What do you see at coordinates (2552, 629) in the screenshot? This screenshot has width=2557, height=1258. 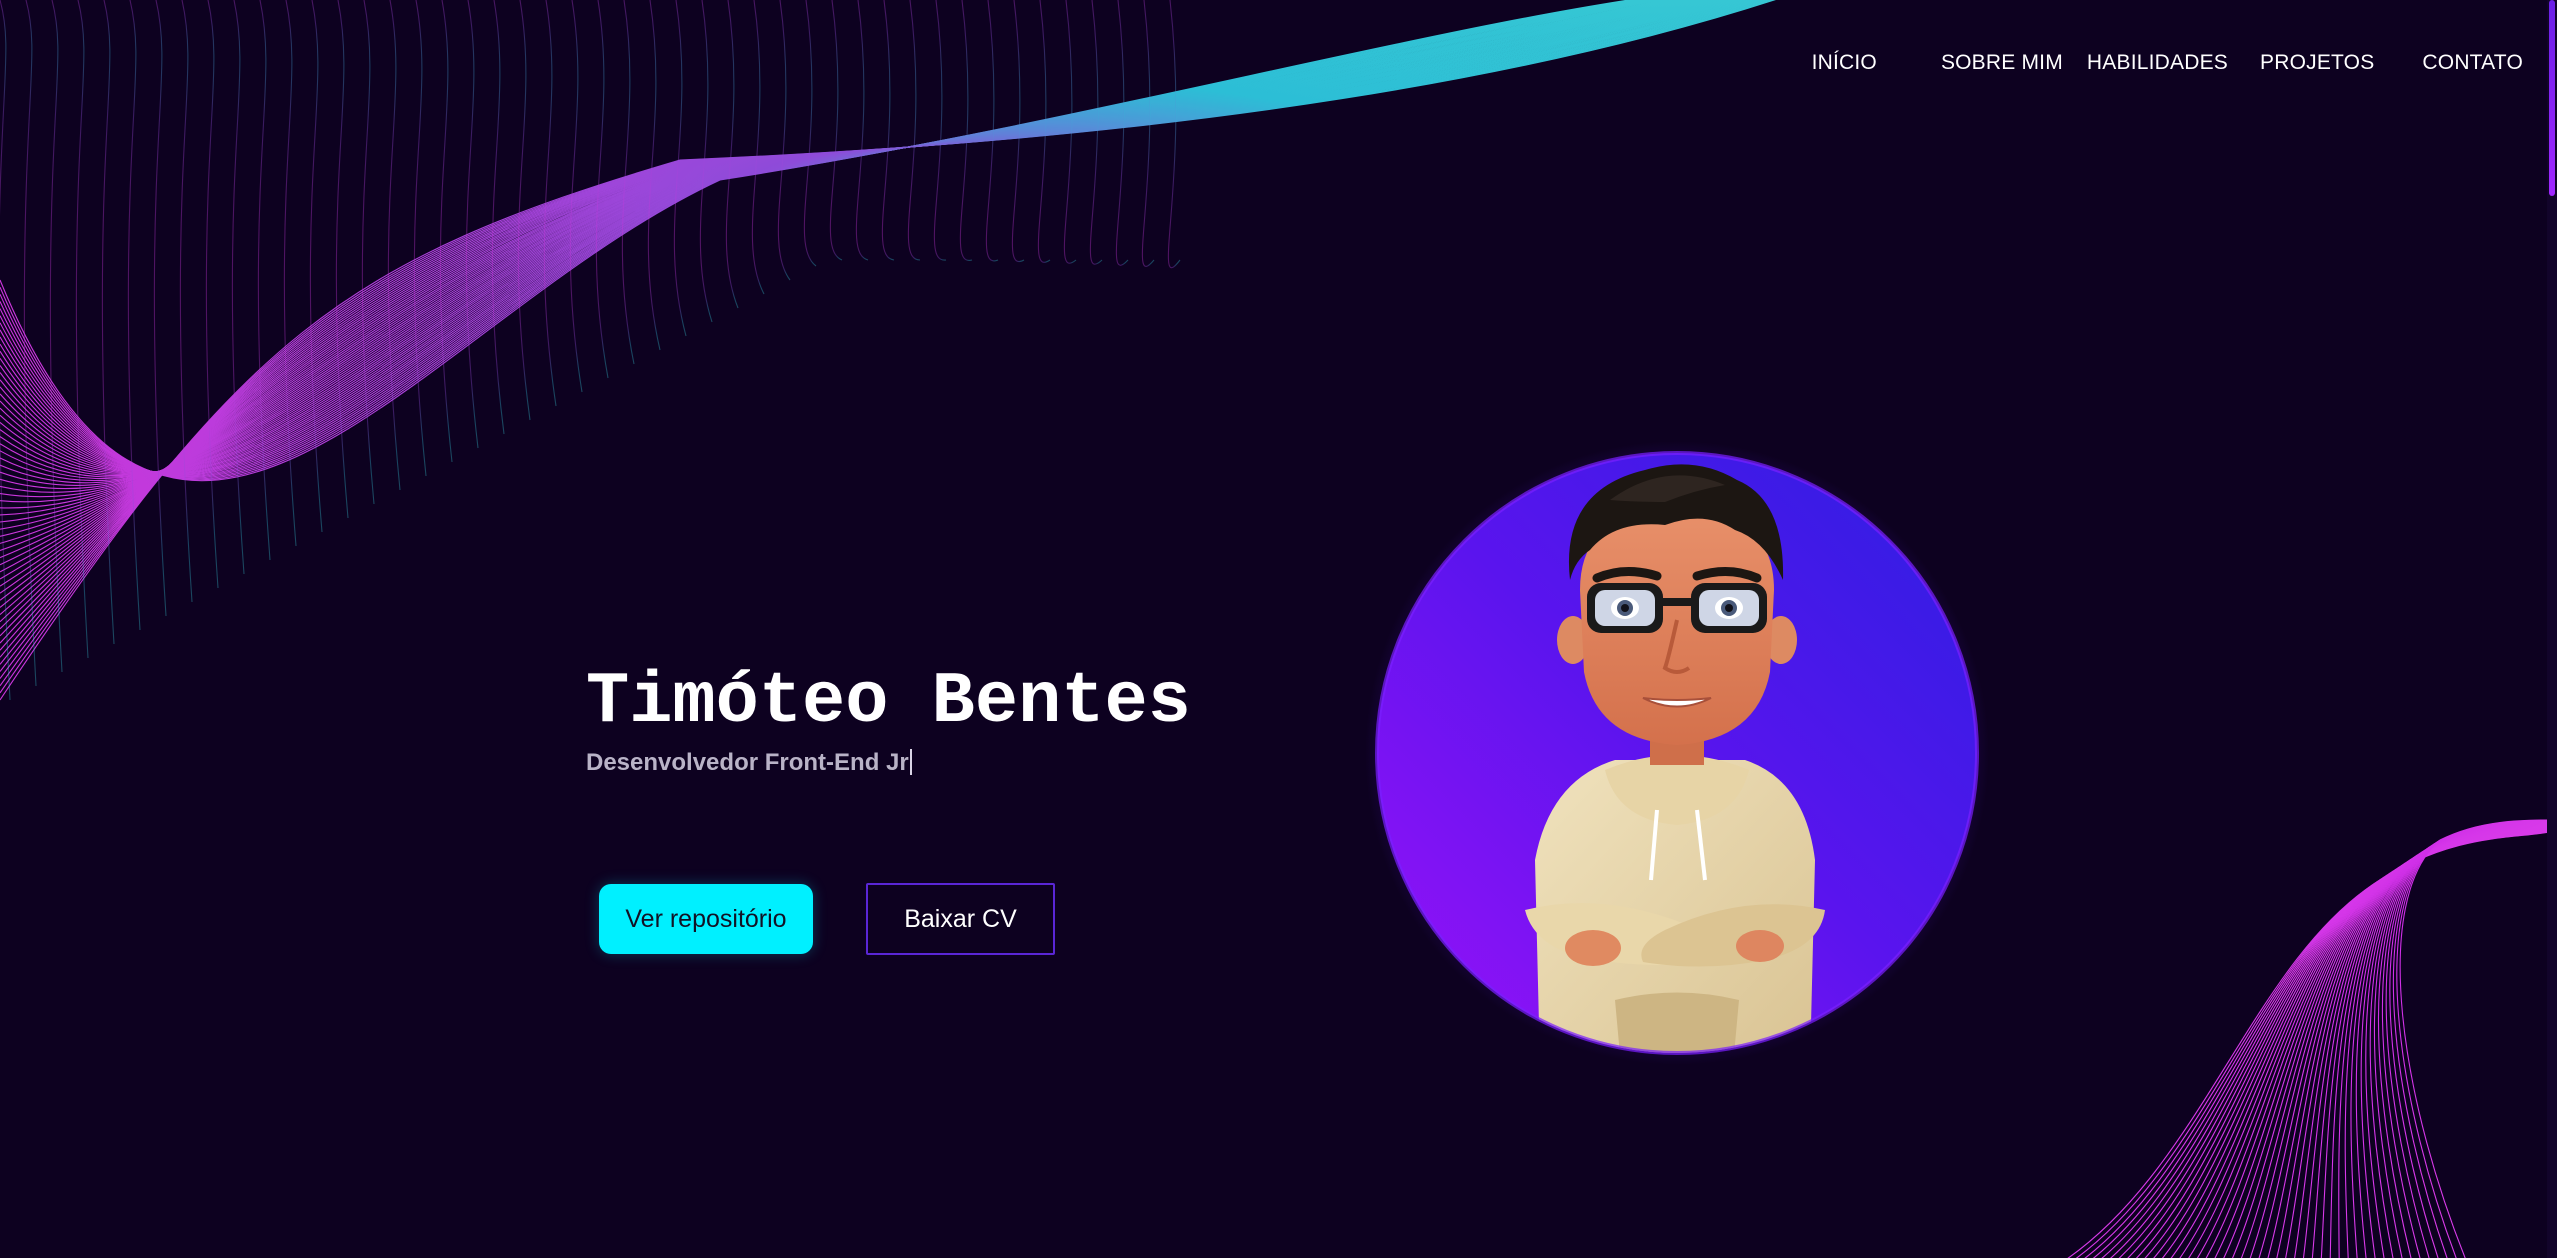 I see `page-scrollbar` at bounding box center [2552, 629].